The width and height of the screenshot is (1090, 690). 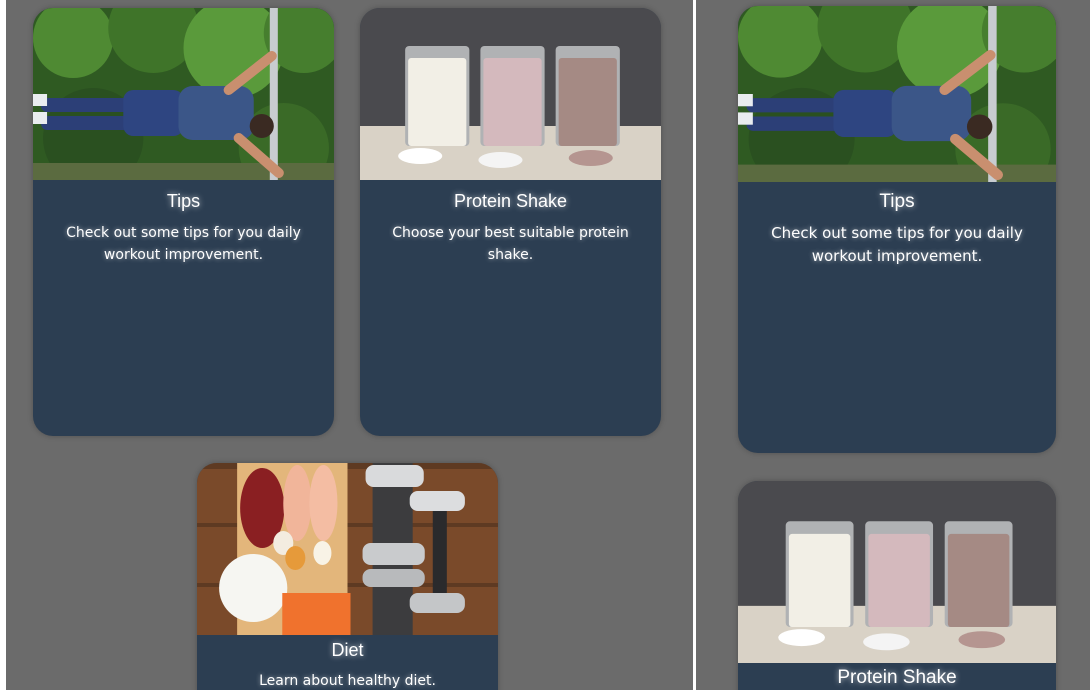 I want to click on card-title: Diet, so click(x=347, y=650).